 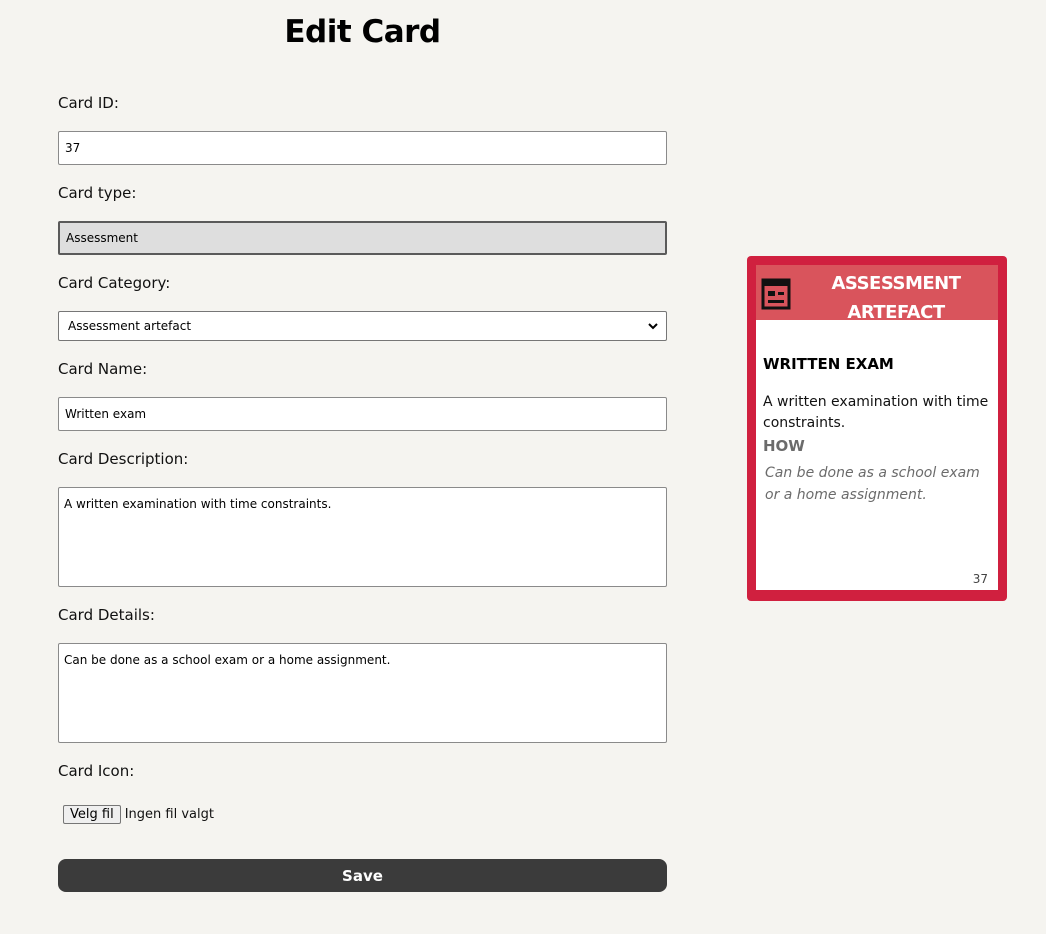 I want to click on card-preview-how-heading: HOW, so click(x=784, y=446).